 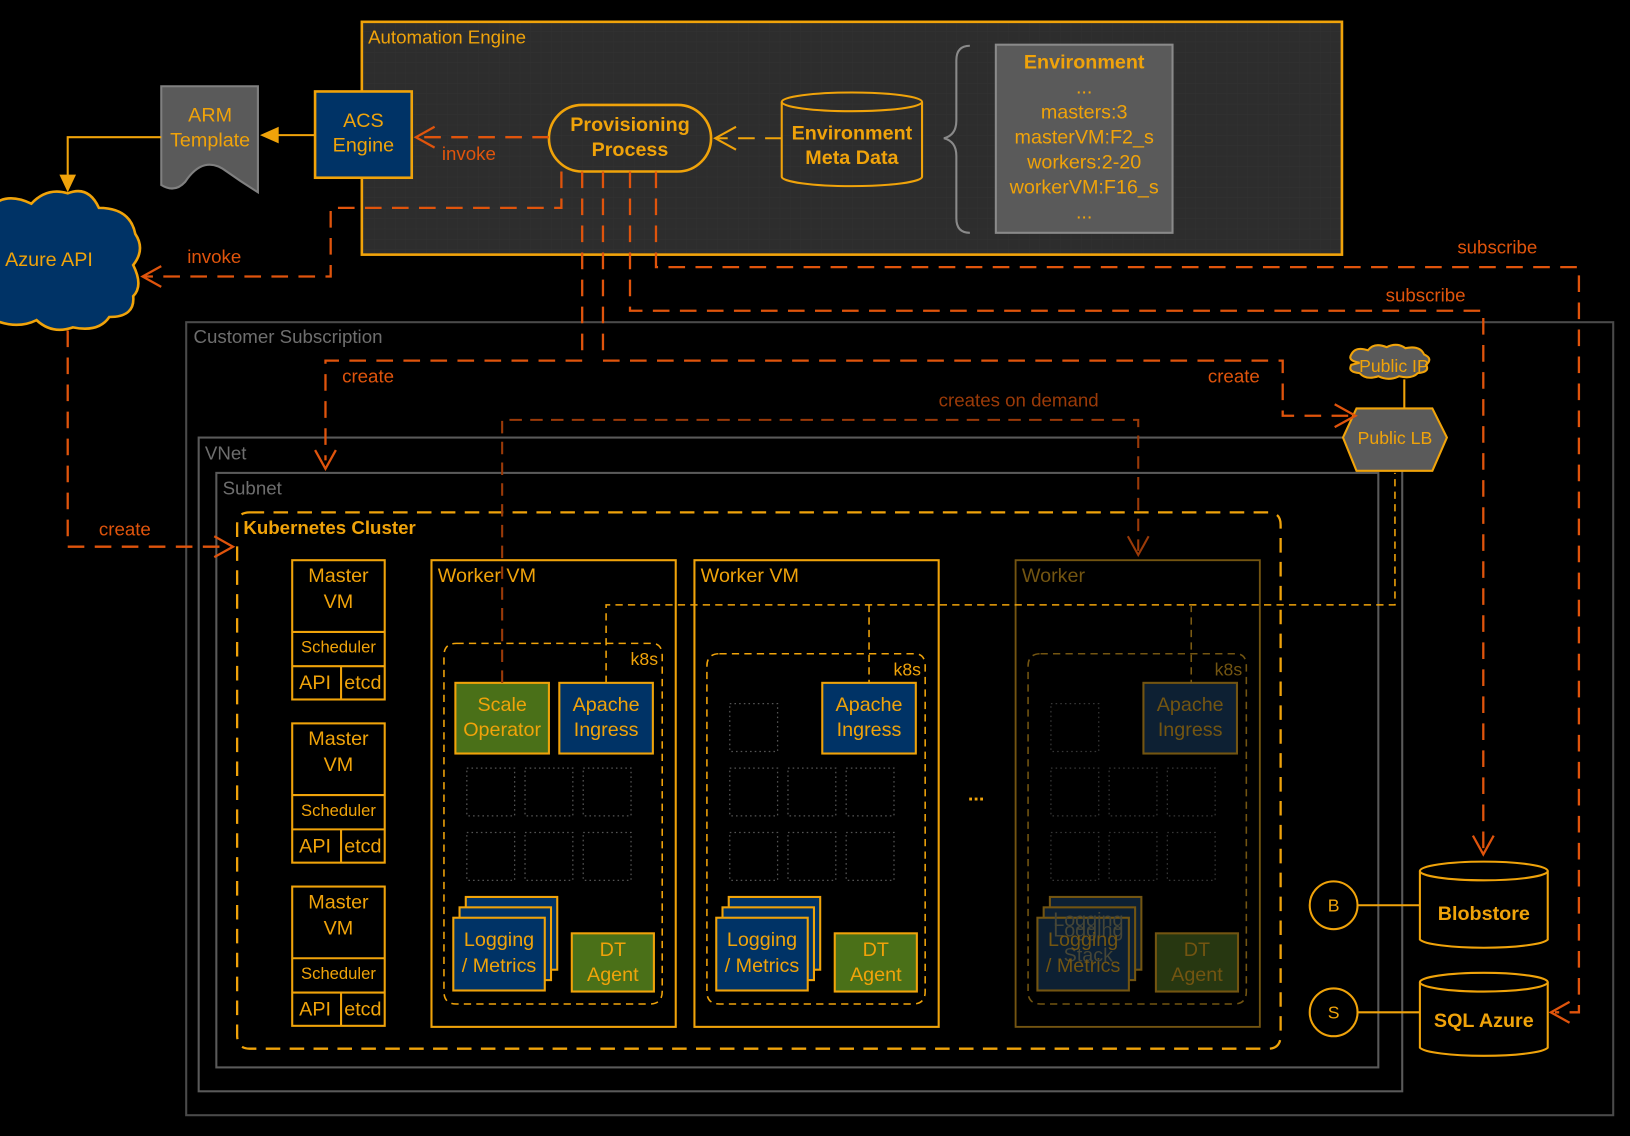 What do you see at coordinates (125, 528) in the screenshot?
I see `create-azure-label: create` at bounding box center [125, 528].